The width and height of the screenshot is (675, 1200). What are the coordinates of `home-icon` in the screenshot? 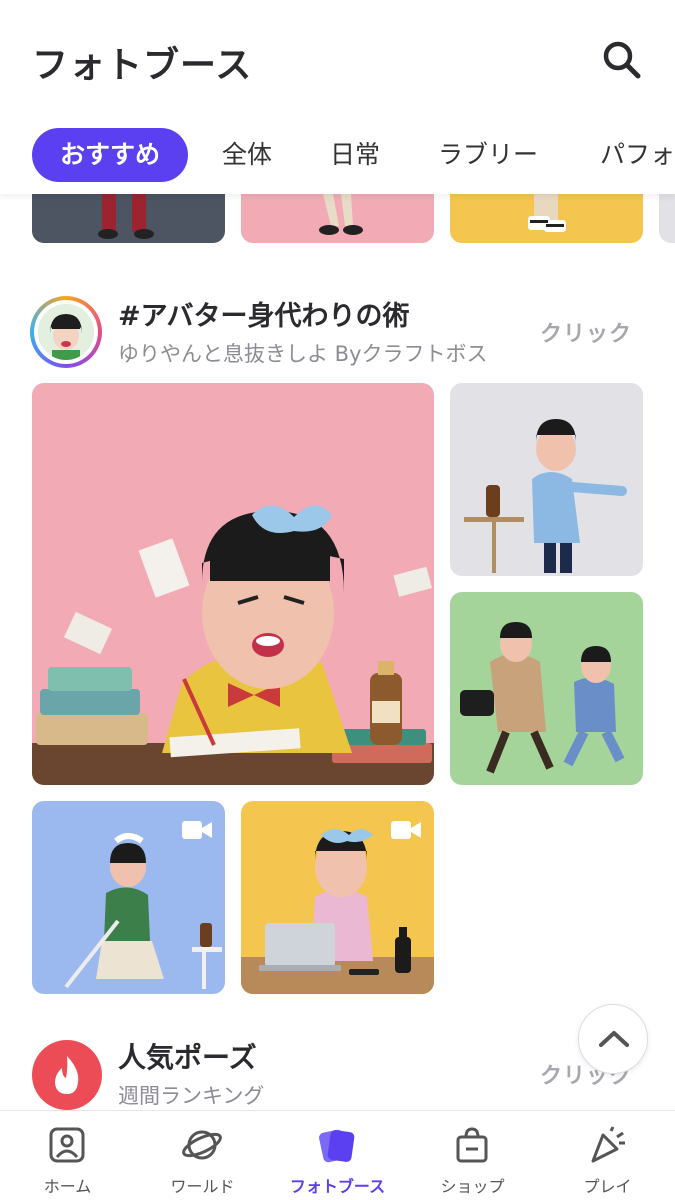 It's located at (67, 1145).